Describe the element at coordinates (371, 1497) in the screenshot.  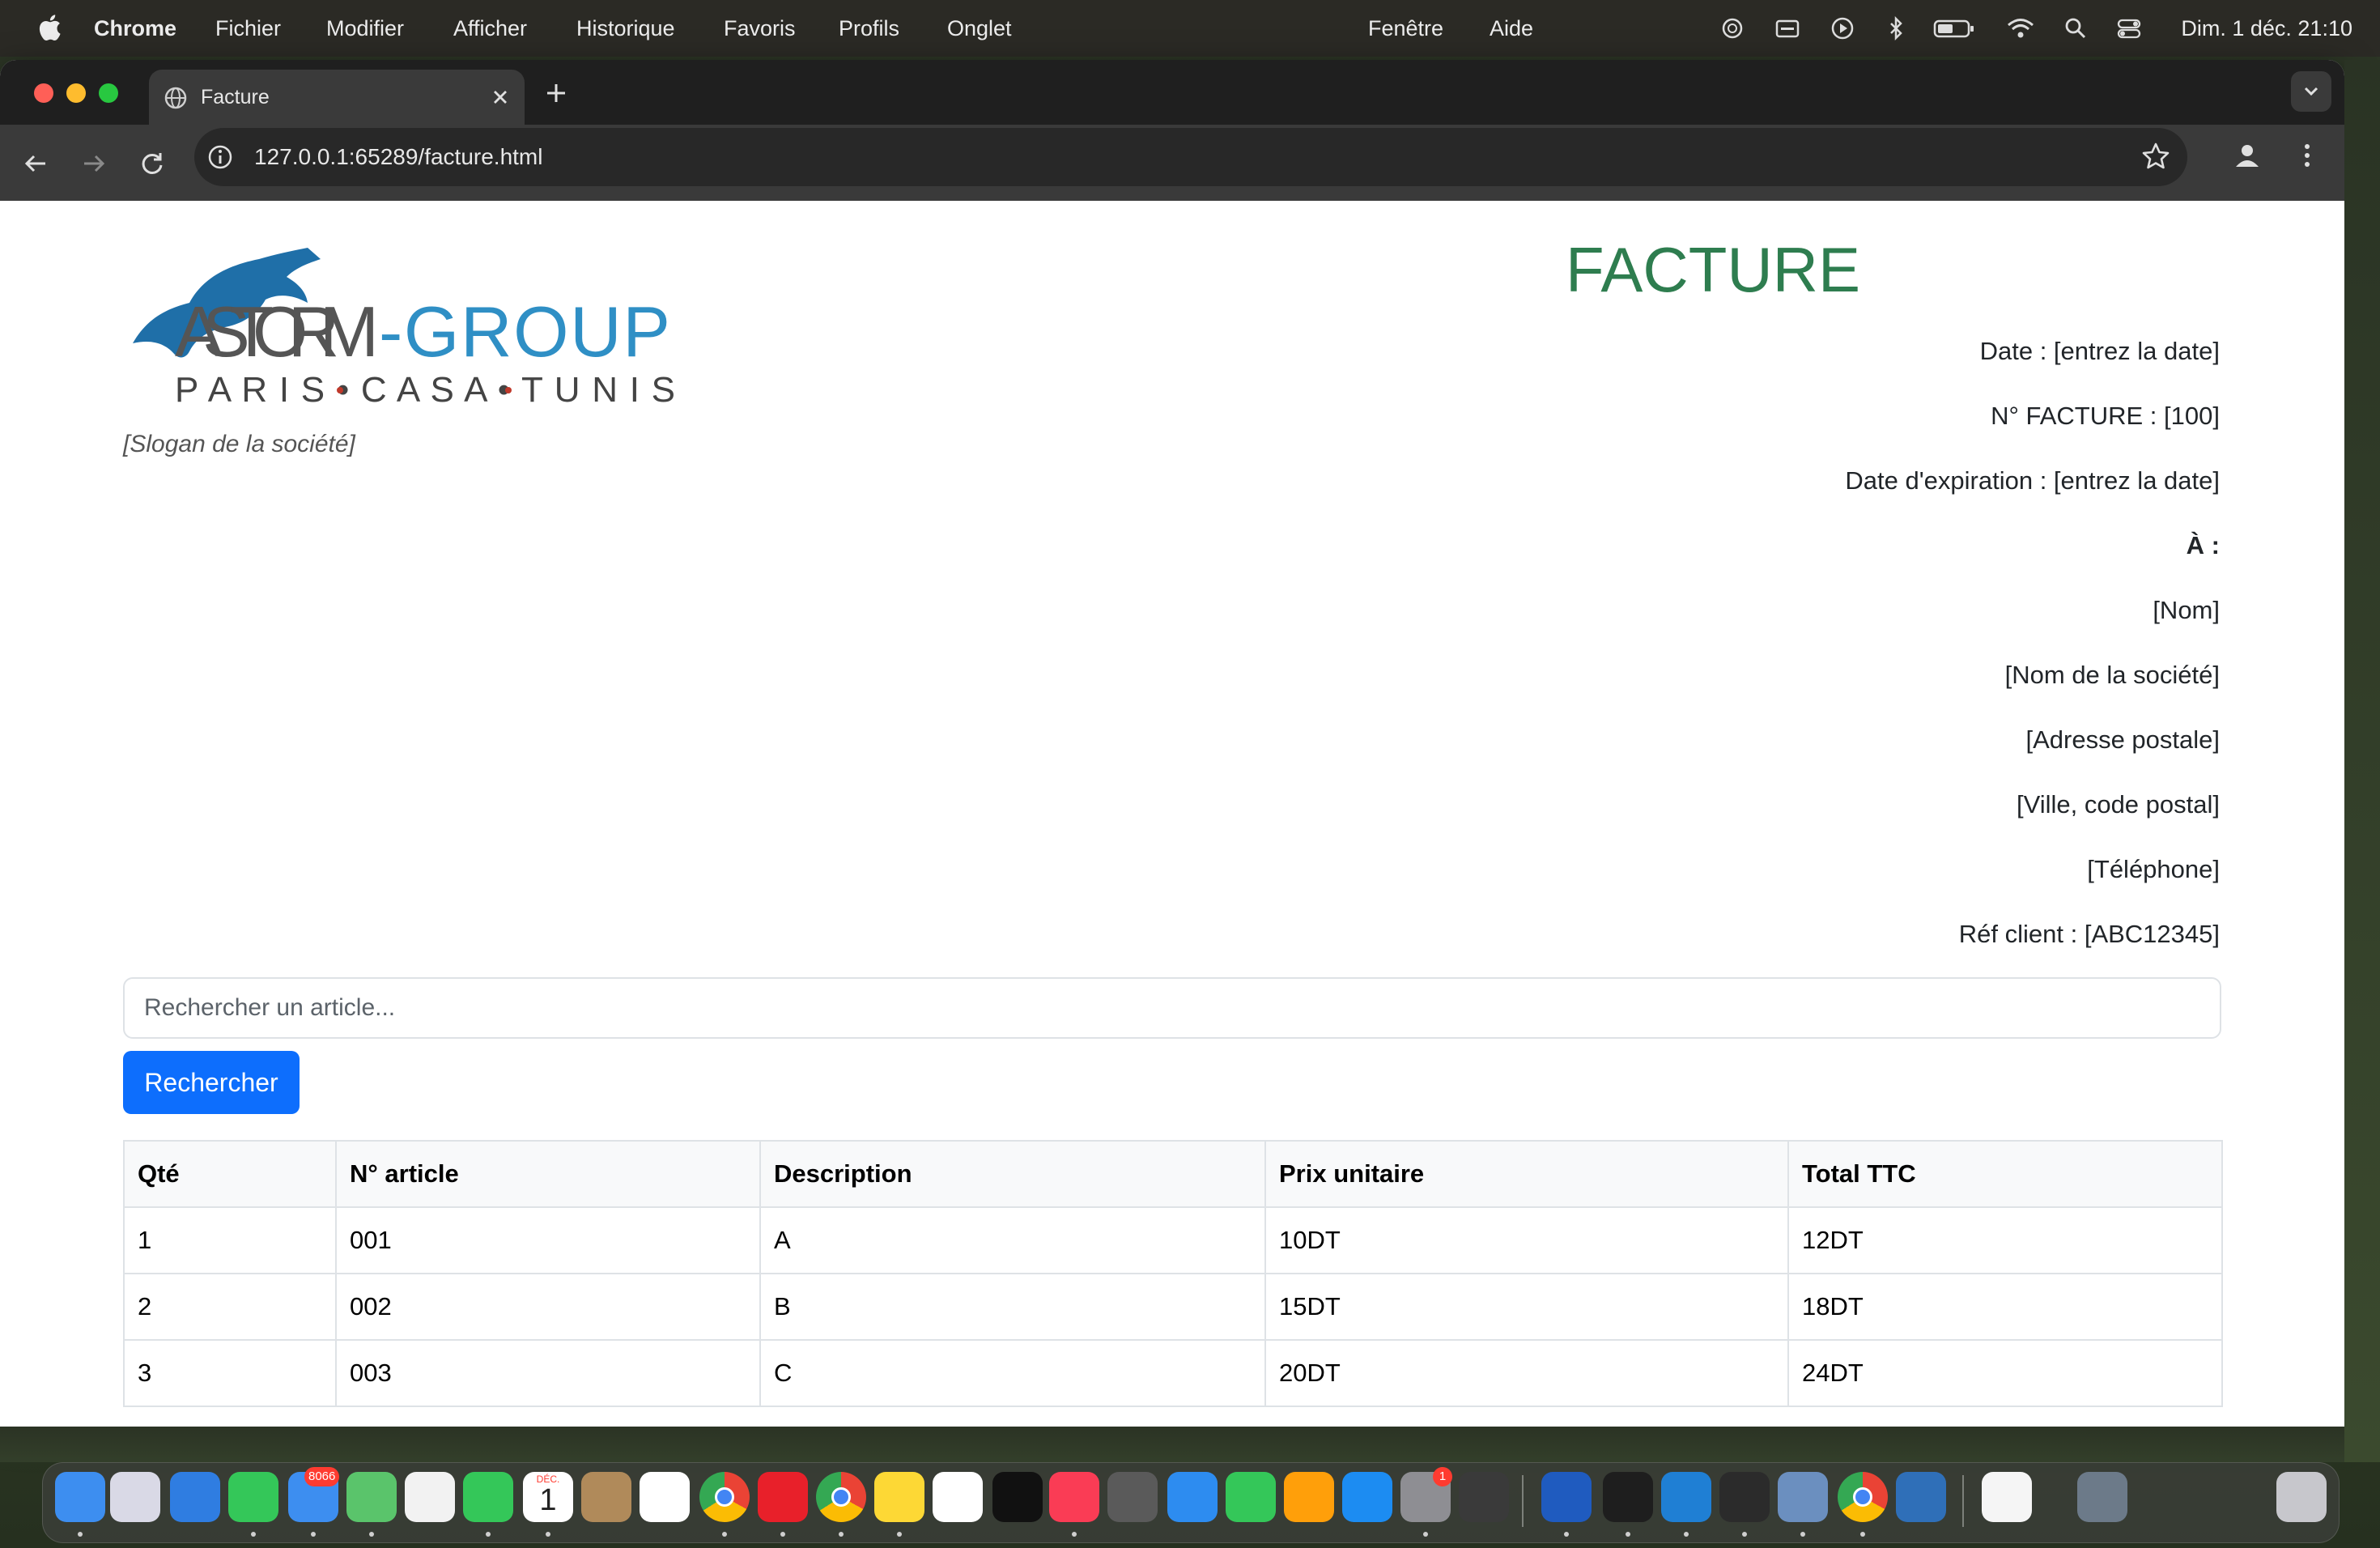
I see `maps-icon` at that location.